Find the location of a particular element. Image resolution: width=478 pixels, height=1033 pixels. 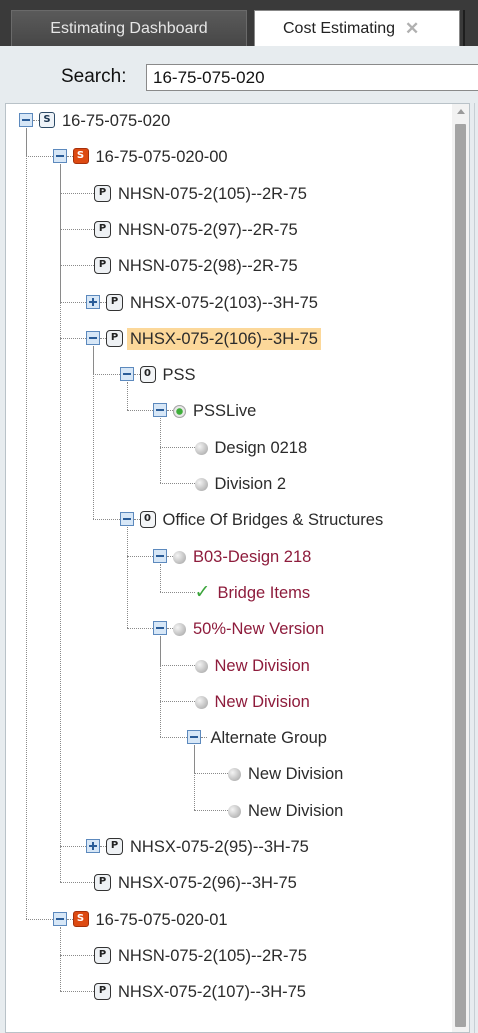

tree-node-label: 16-75-075-020-00 is located at coordinates (162, 157).